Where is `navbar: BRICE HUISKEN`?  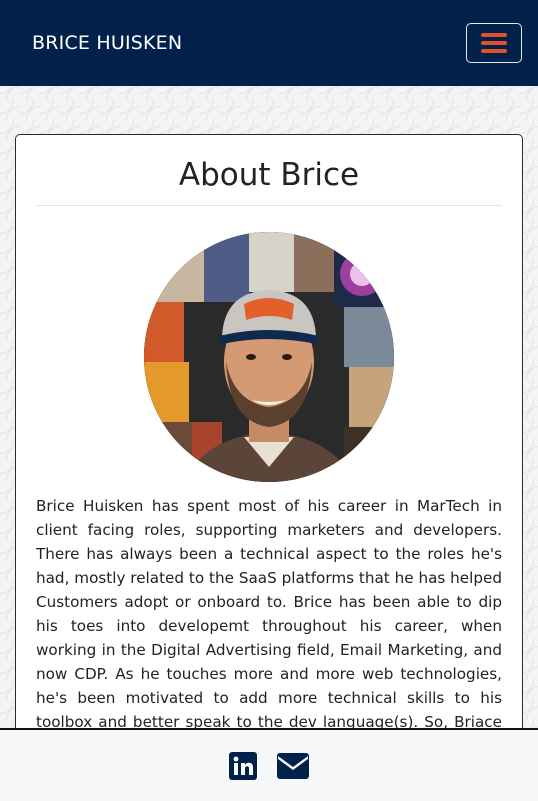 navbar: BRICE HUISKEN is located at coordinates (269, 43).